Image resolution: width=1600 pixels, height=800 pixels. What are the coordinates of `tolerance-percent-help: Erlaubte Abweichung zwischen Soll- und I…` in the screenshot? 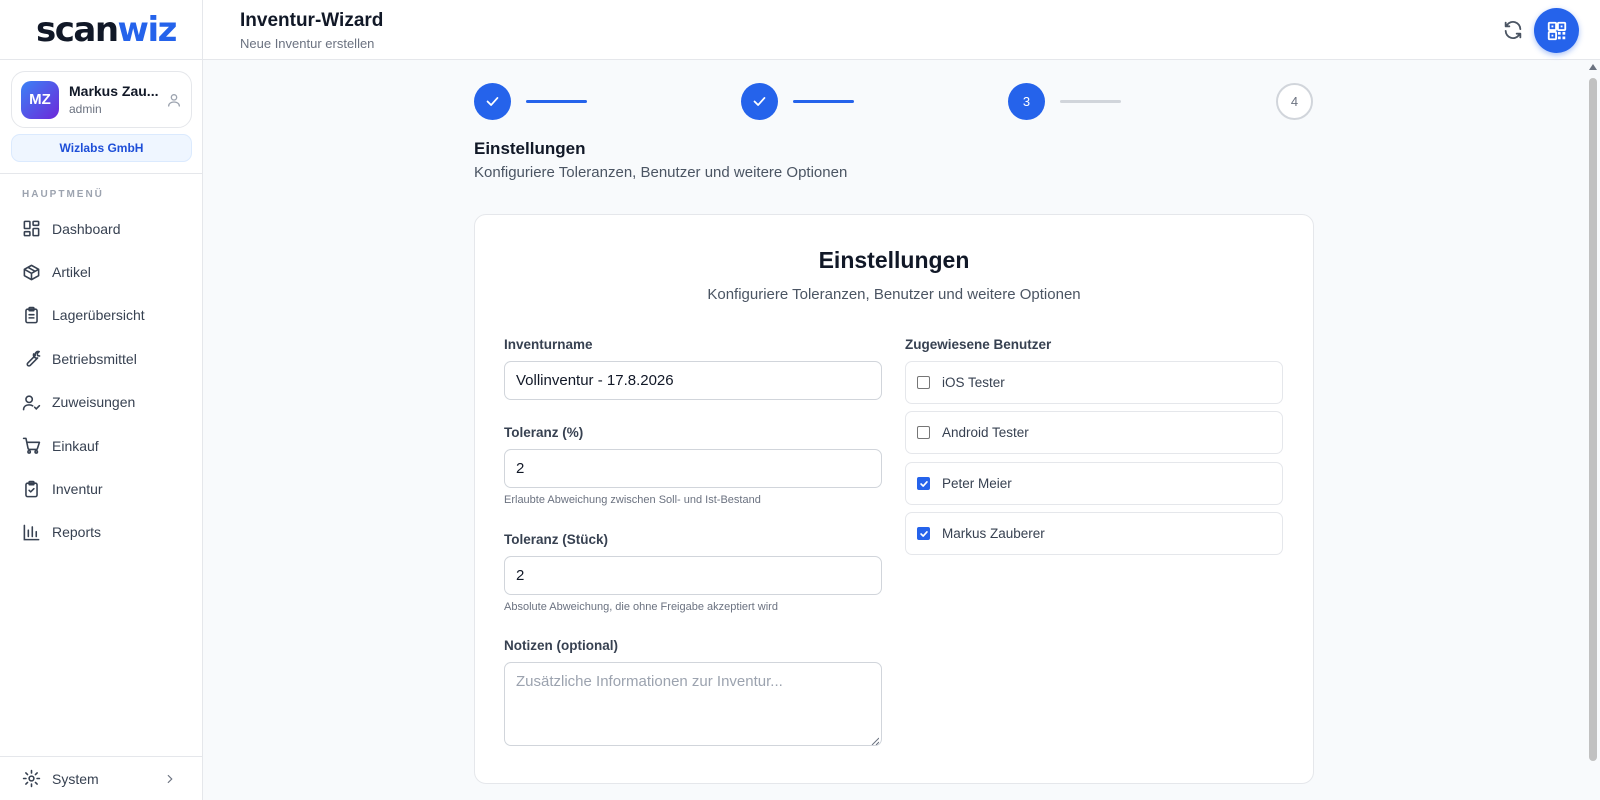 It's located at (632, 500).